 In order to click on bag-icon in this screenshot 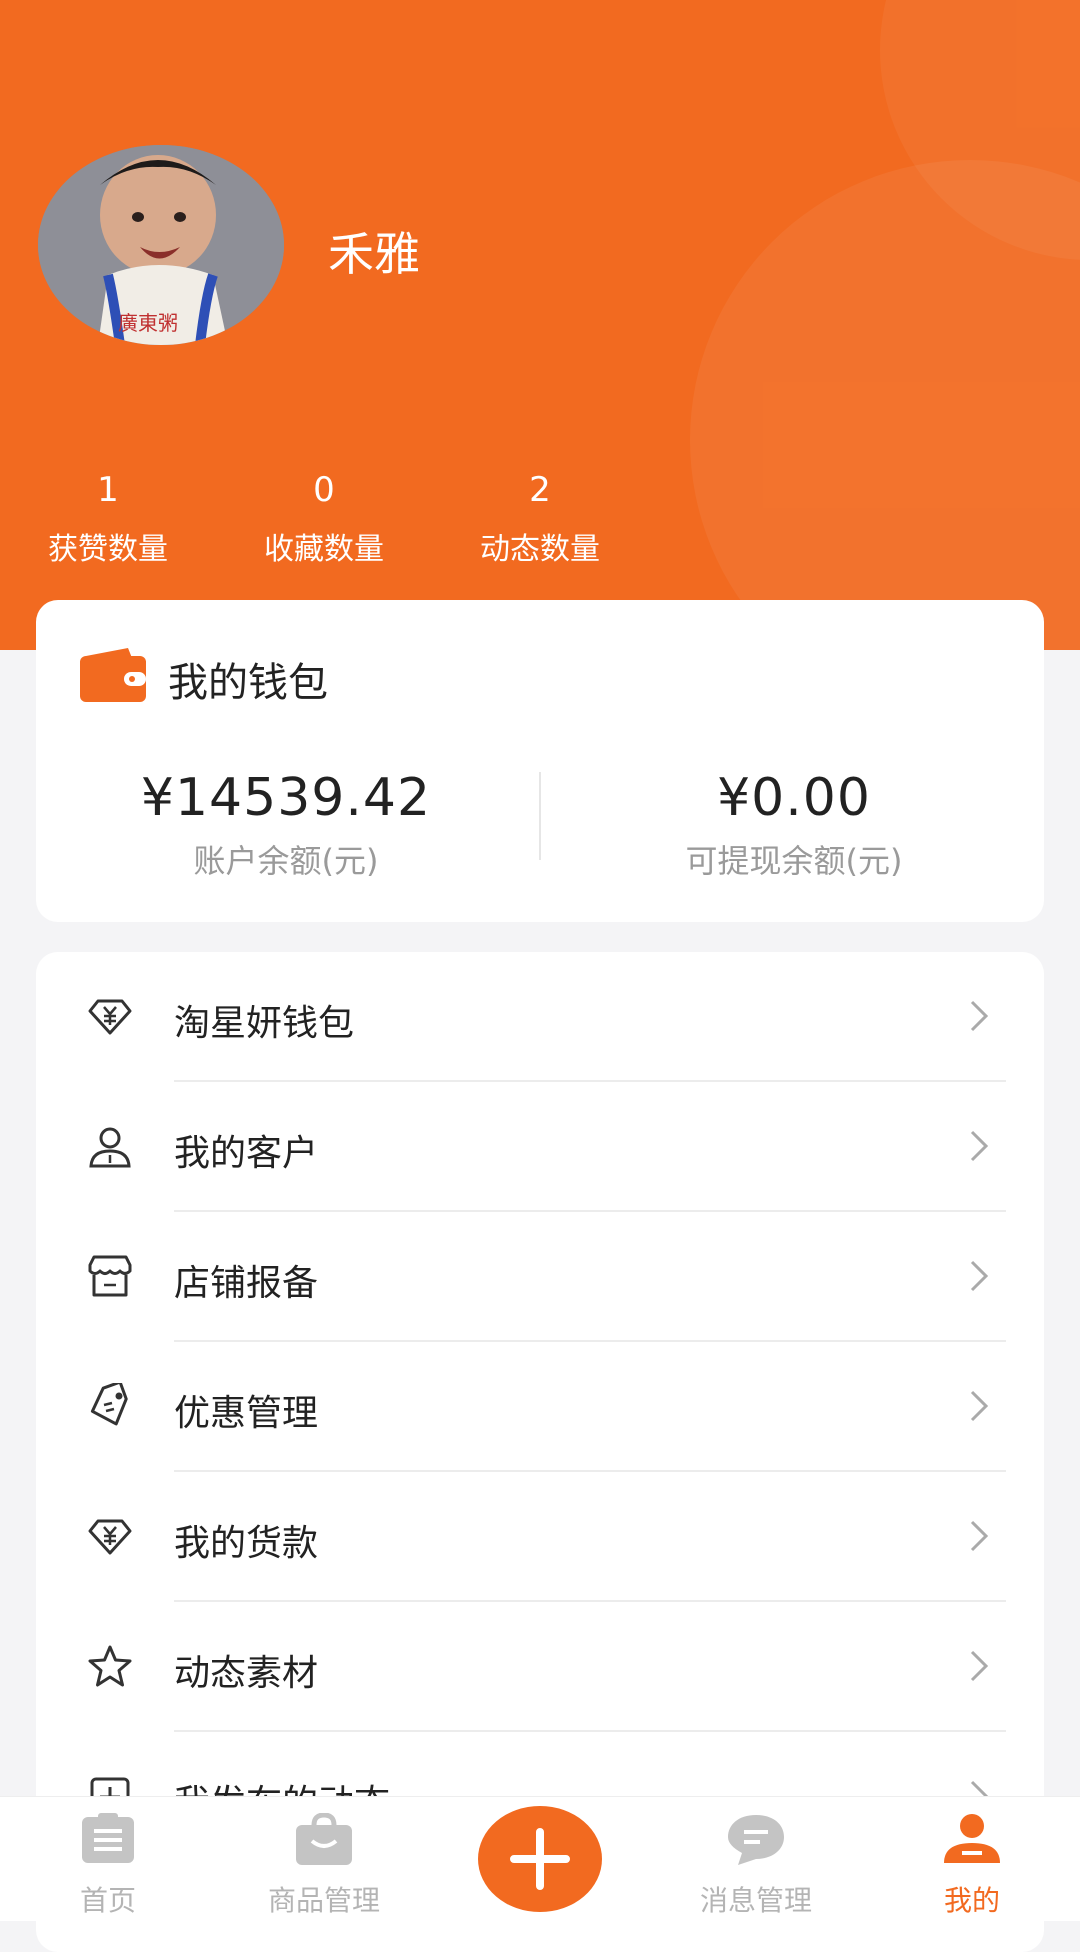, I will do `click(324, 1839)`.